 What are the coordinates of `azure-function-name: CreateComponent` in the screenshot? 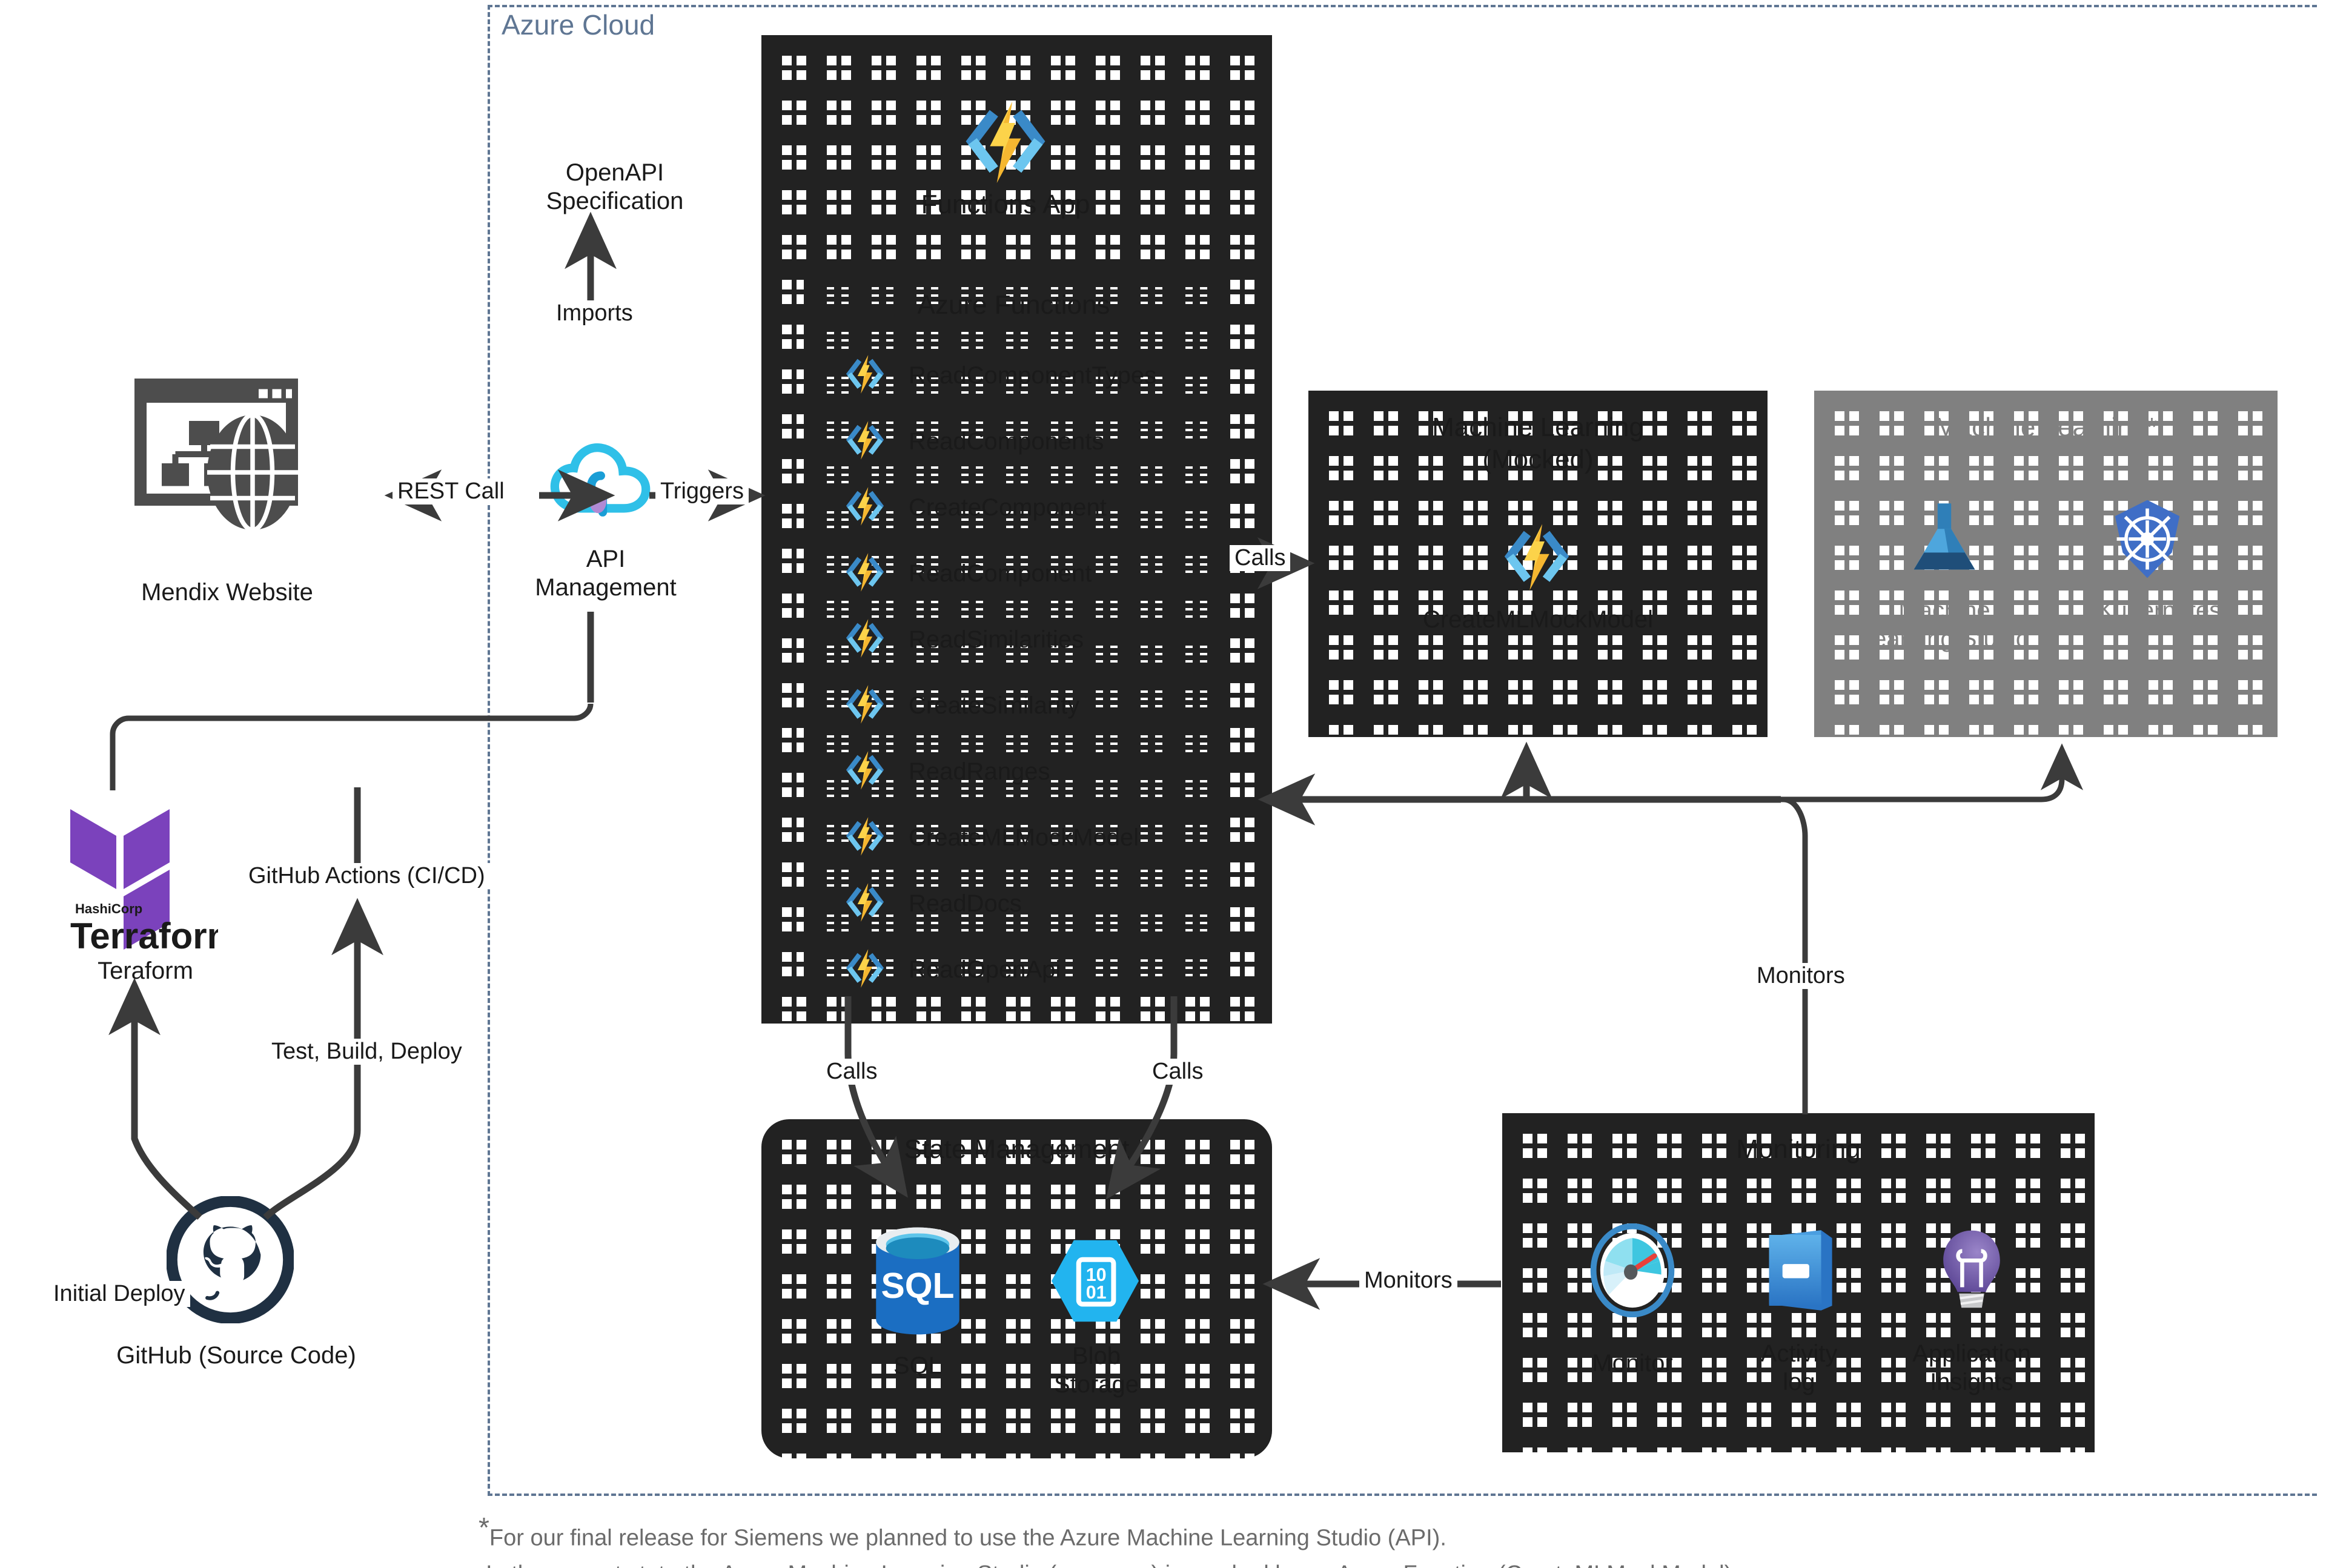 It's located at (1008, 507).